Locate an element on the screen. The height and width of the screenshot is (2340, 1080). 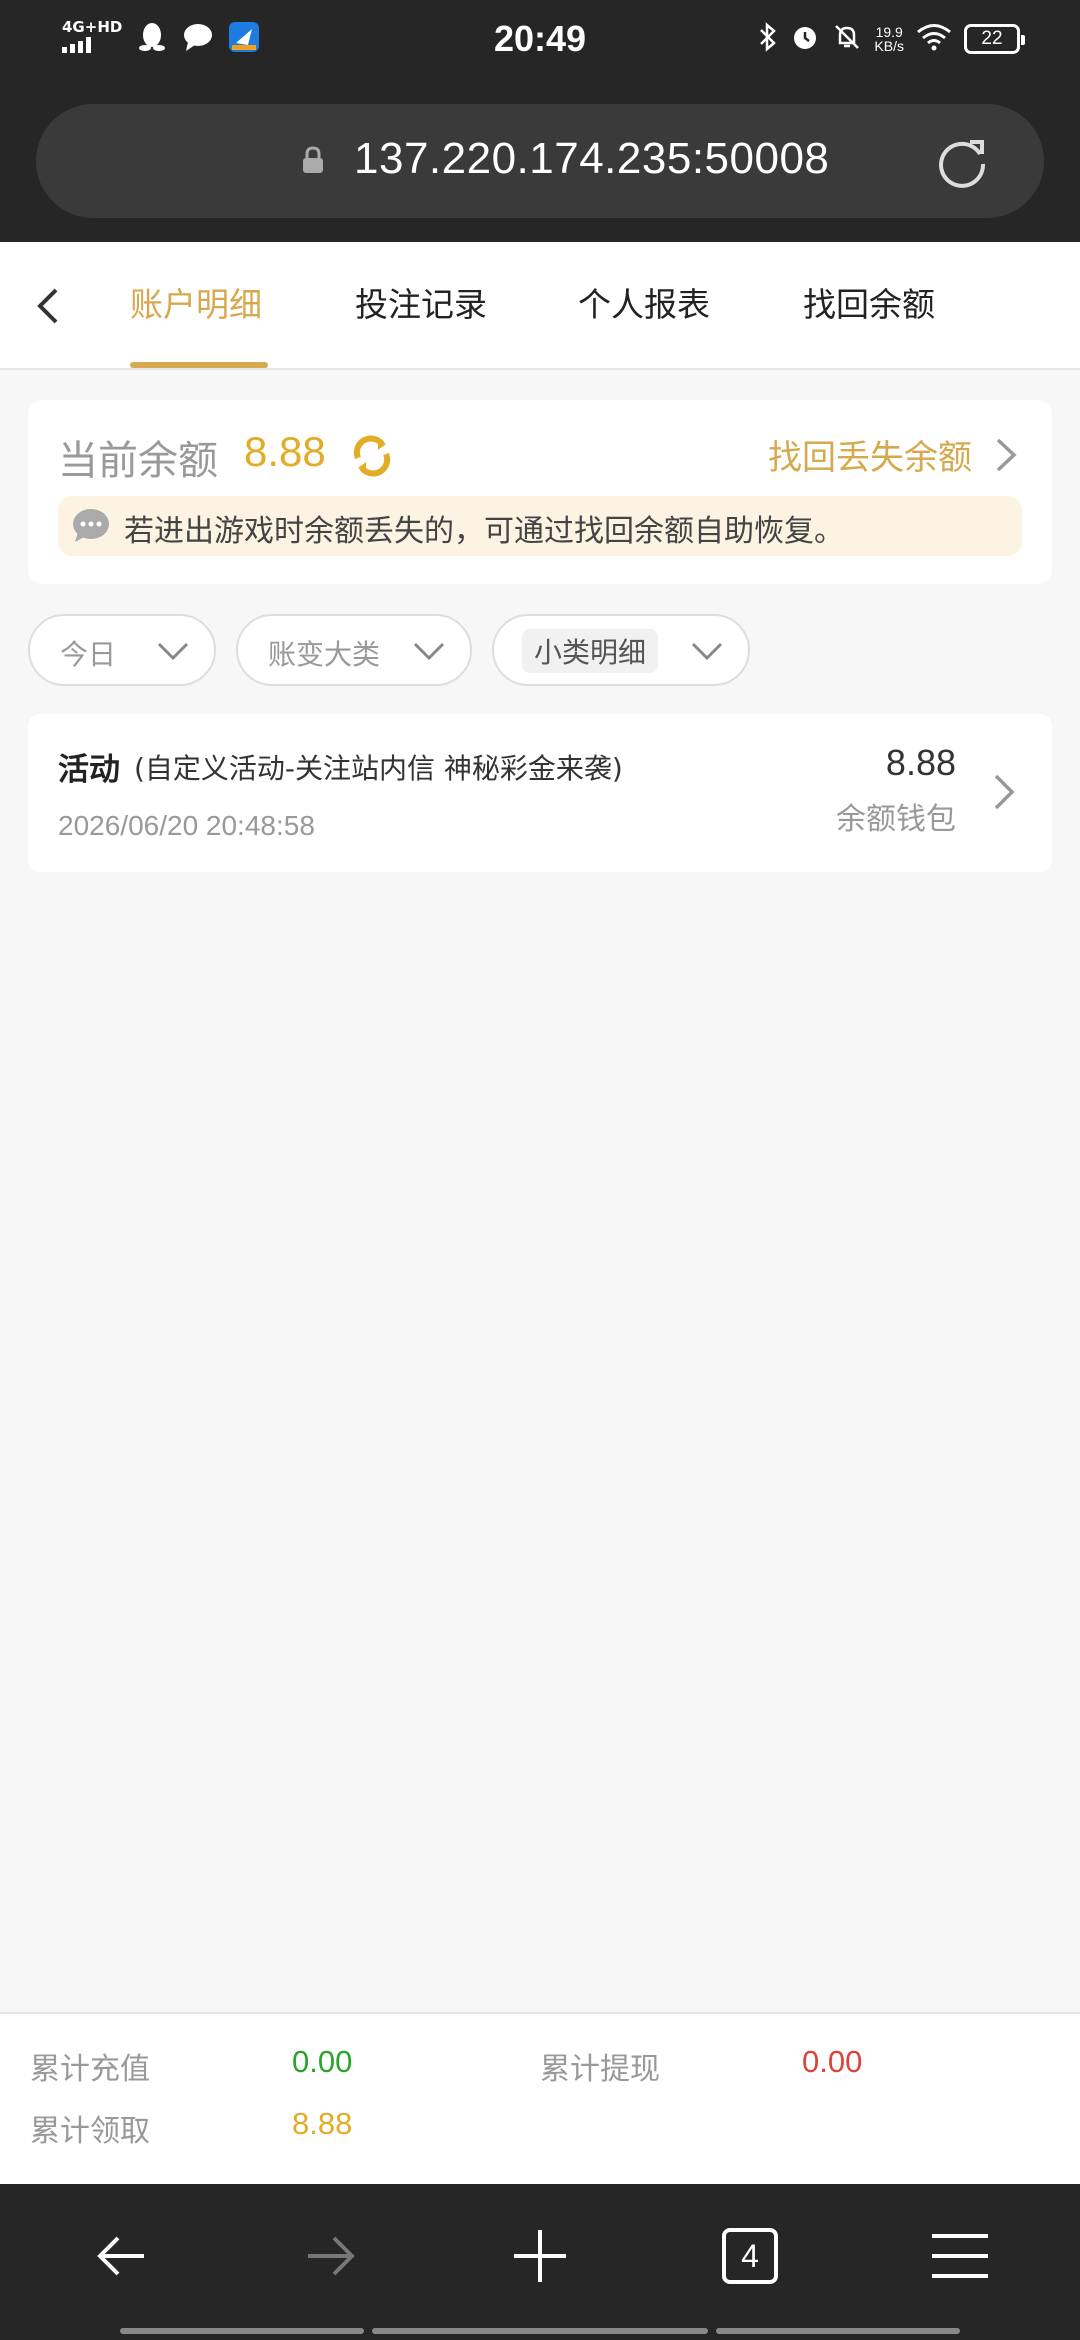
reload-icon is located at coordinates (962, 162).